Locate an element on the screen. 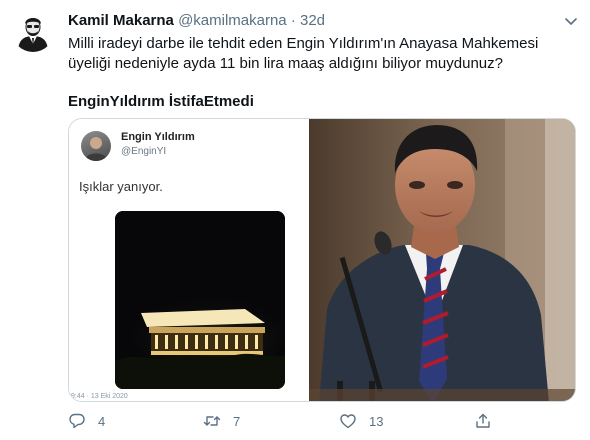 The image size is (590, 440). tweet-hashtag: EnginYıldırım İstifaEtmedi is located at coordinates (161, 102).